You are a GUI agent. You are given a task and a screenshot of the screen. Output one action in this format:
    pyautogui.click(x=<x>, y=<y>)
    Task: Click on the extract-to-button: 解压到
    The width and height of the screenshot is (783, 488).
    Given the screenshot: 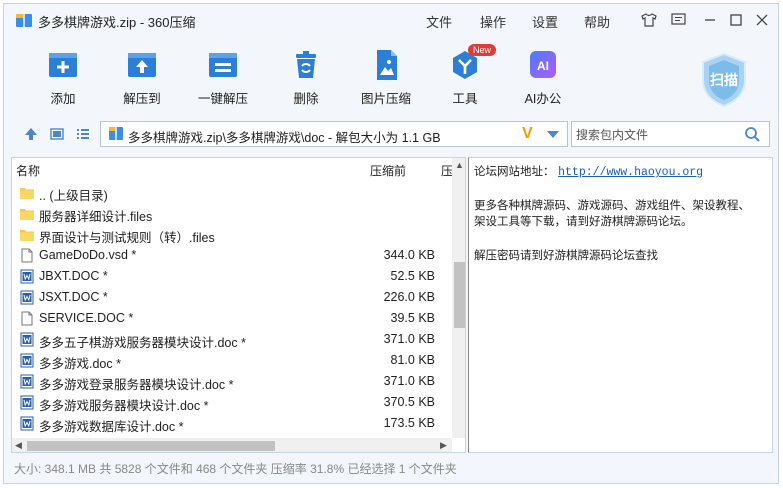 What is the action you would take?
    pyautogui.click(x=142, y=79)
    